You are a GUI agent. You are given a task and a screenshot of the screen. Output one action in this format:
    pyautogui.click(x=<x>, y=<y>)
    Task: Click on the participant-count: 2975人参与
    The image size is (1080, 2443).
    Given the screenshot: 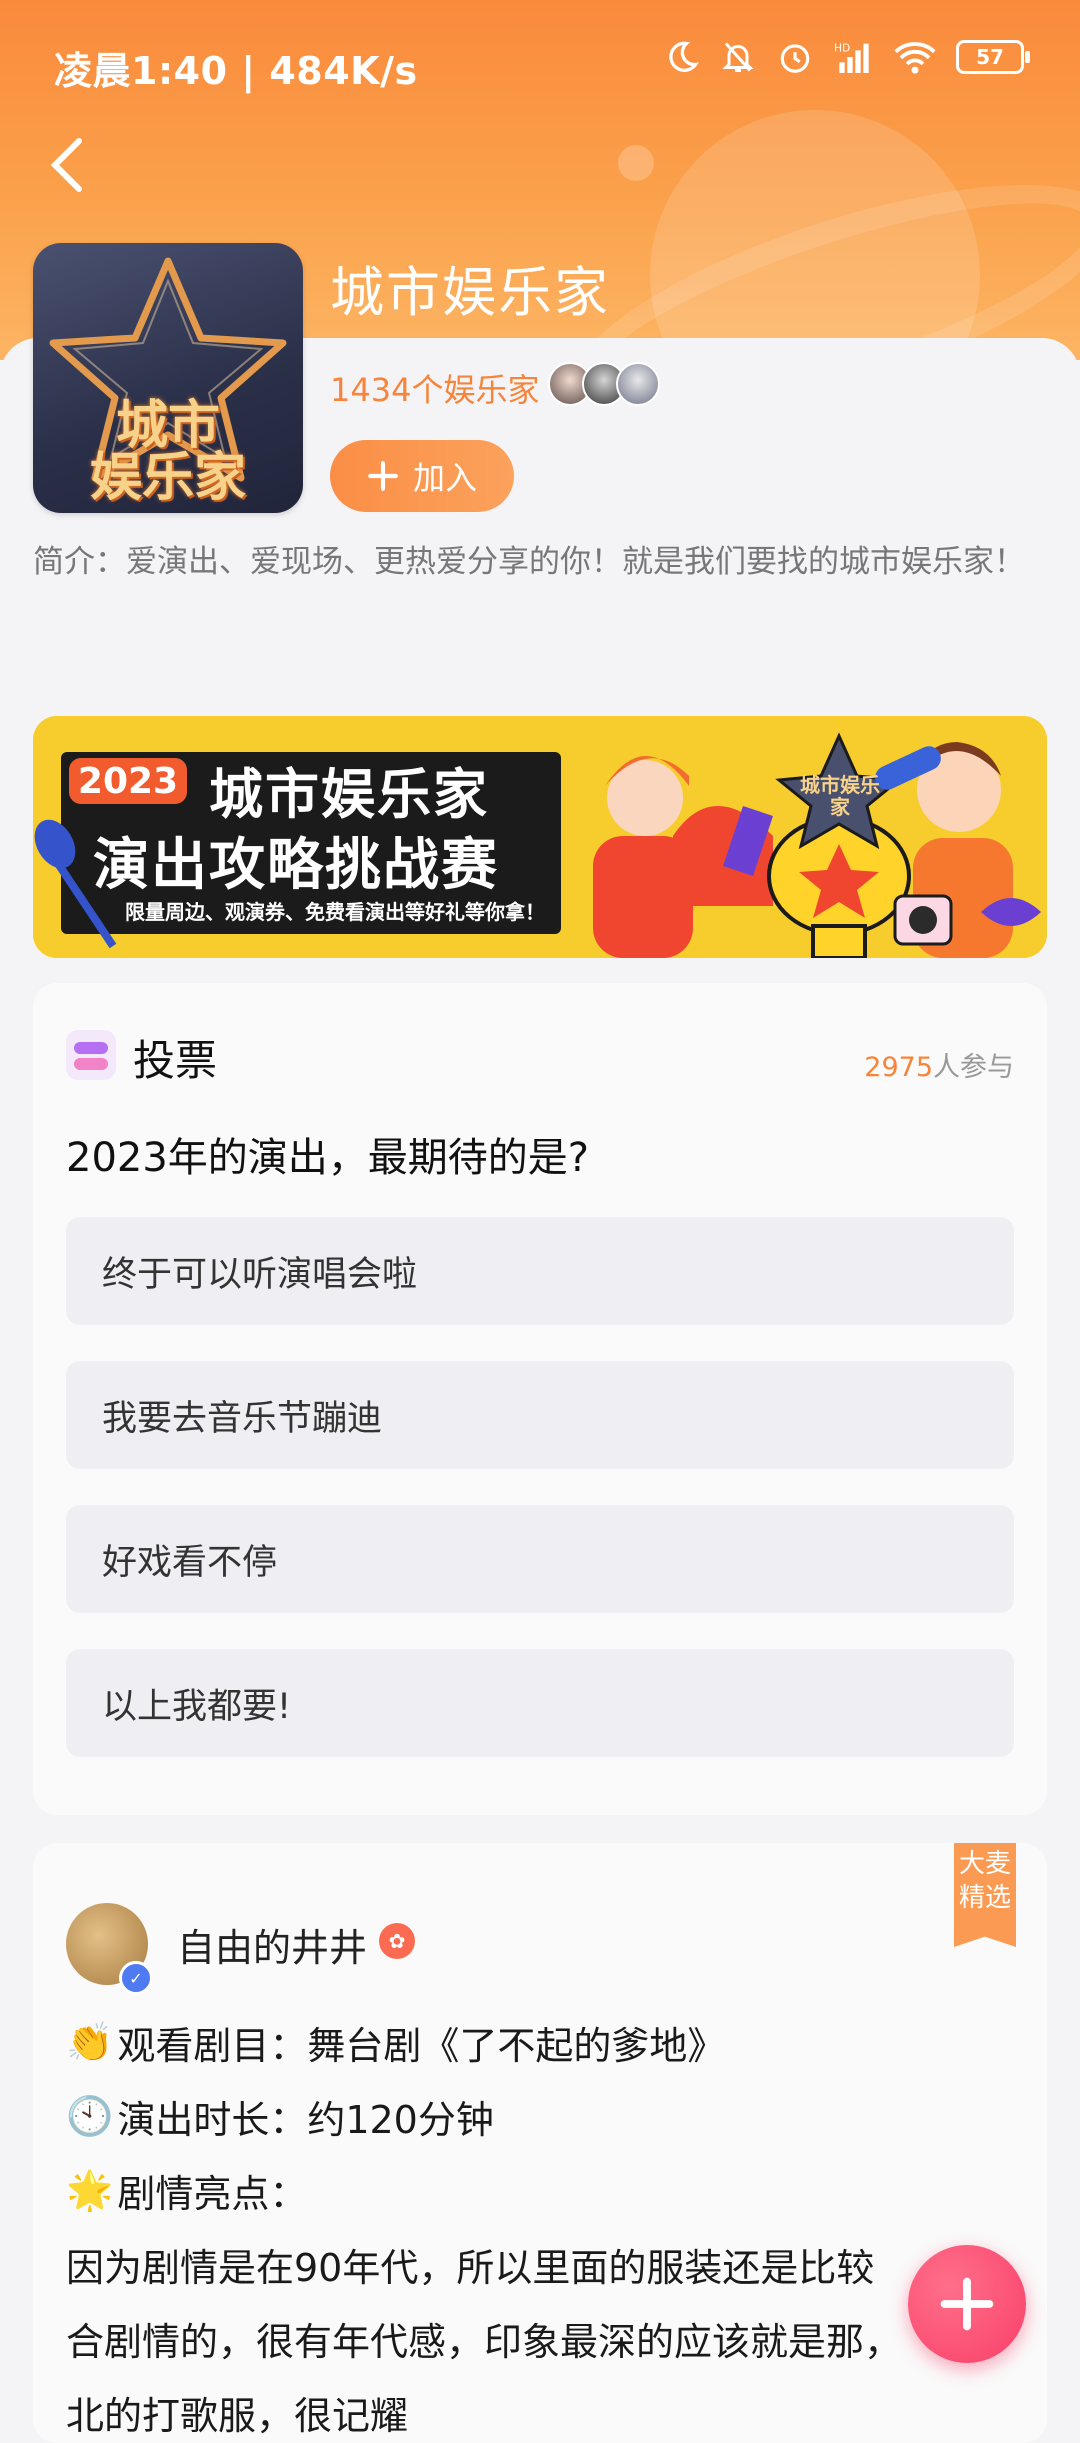 What is the action you would take?
    pyautogui.click(x=939, y=1064)
    